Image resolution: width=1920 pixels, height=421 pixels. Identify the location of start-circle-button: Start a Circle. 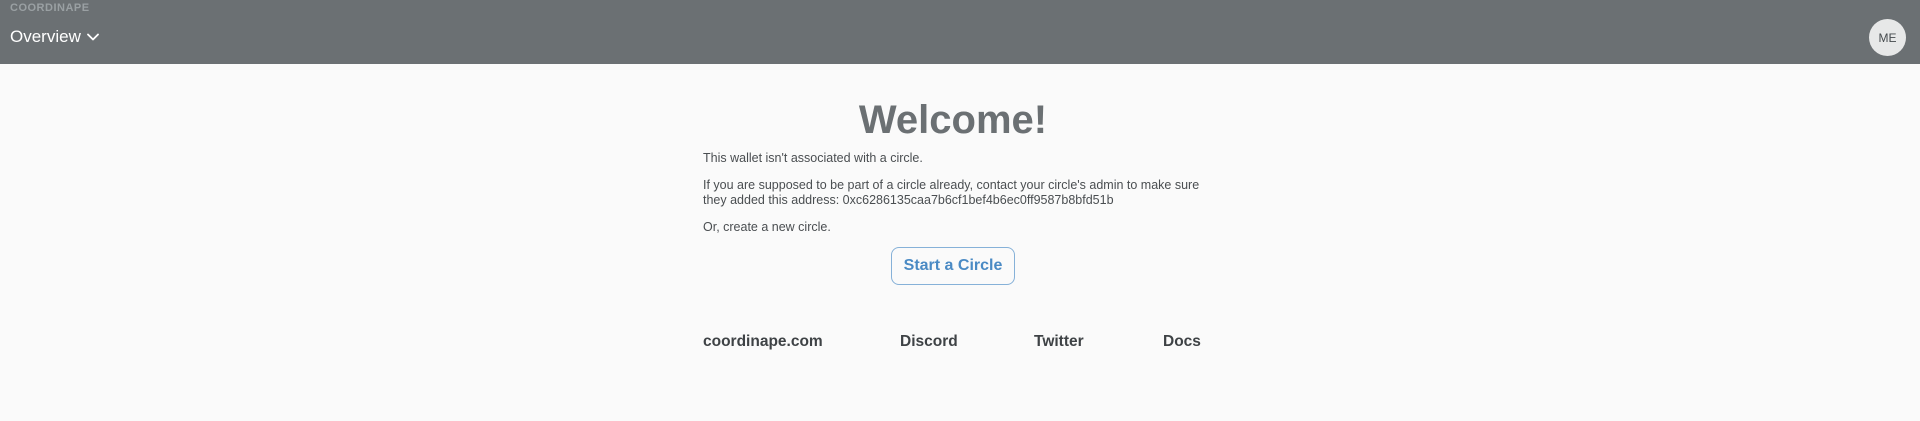
(953, 266).